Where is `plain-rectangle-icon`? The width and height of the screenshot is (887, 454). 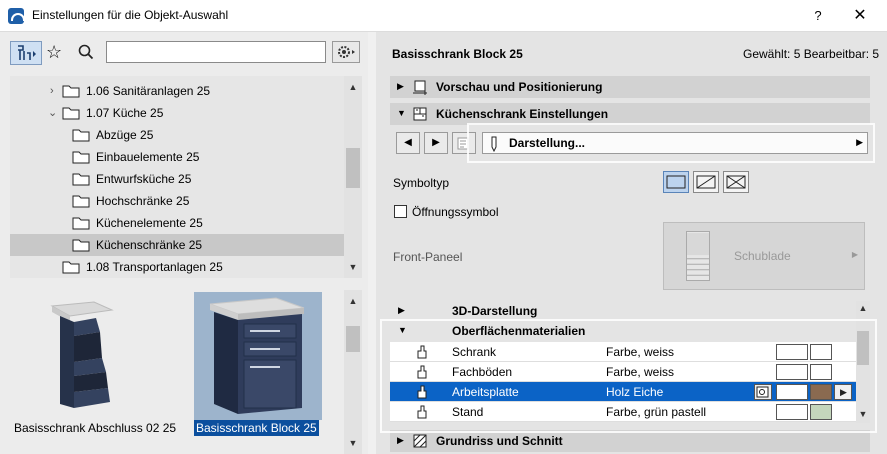 plain-rectangle-icon is located at coordinates (676, 182).